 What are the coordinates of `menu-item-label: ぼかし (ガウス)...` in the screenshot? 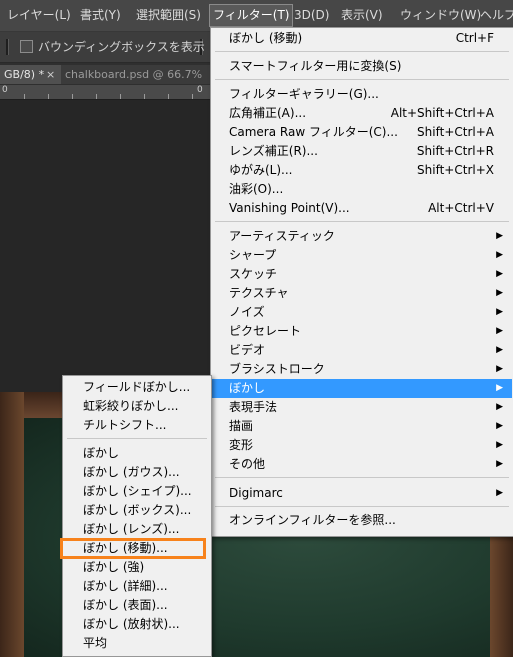 It's located at (131, 472).